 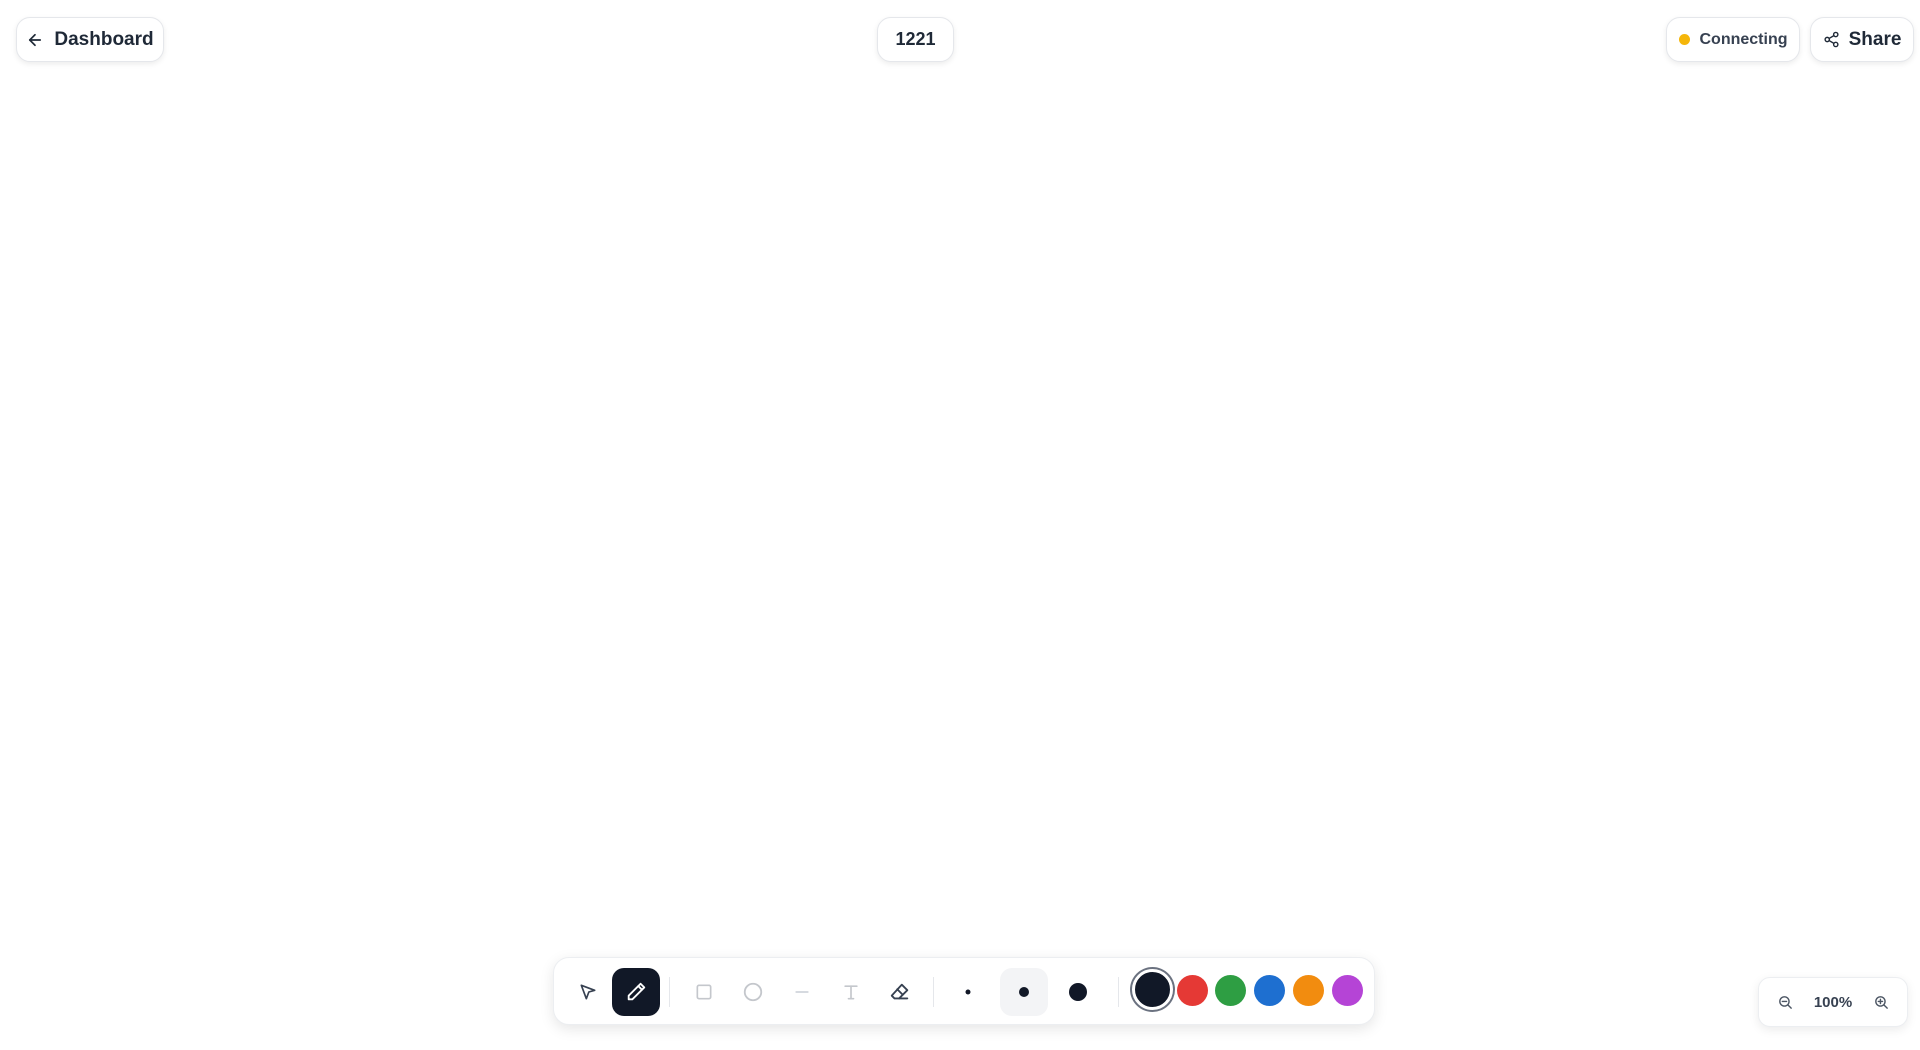 What do you see at coordinates (1192, 990) in the screenshot?
I see `color-swatch-red` at bounding box center [1192, 990].